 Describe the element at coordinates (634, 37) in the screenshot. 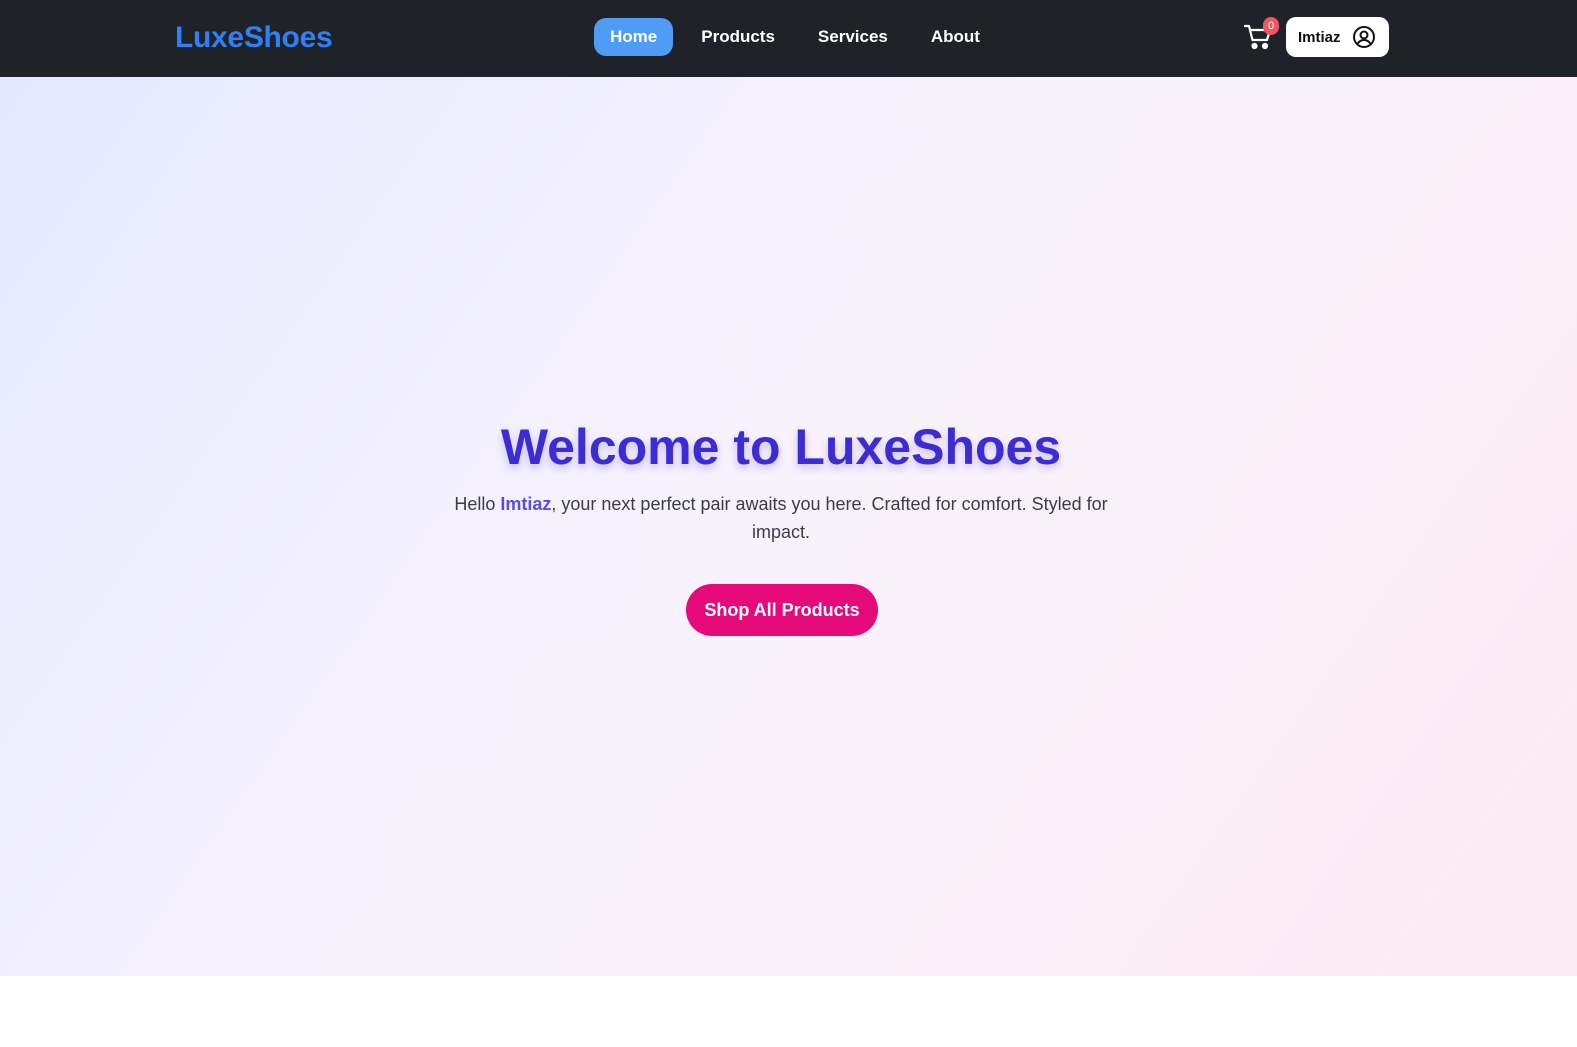

I see `nav-home: Home` at that location.